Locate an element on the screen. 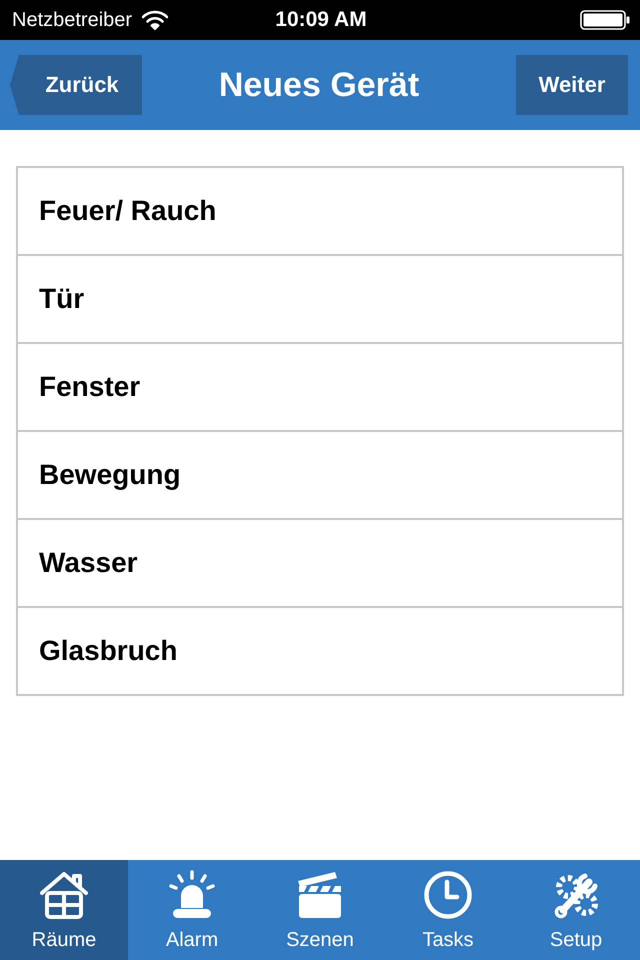 This screenshot has width=640, height=960. tab-button: Tasks is located at coordinates (448, 910).